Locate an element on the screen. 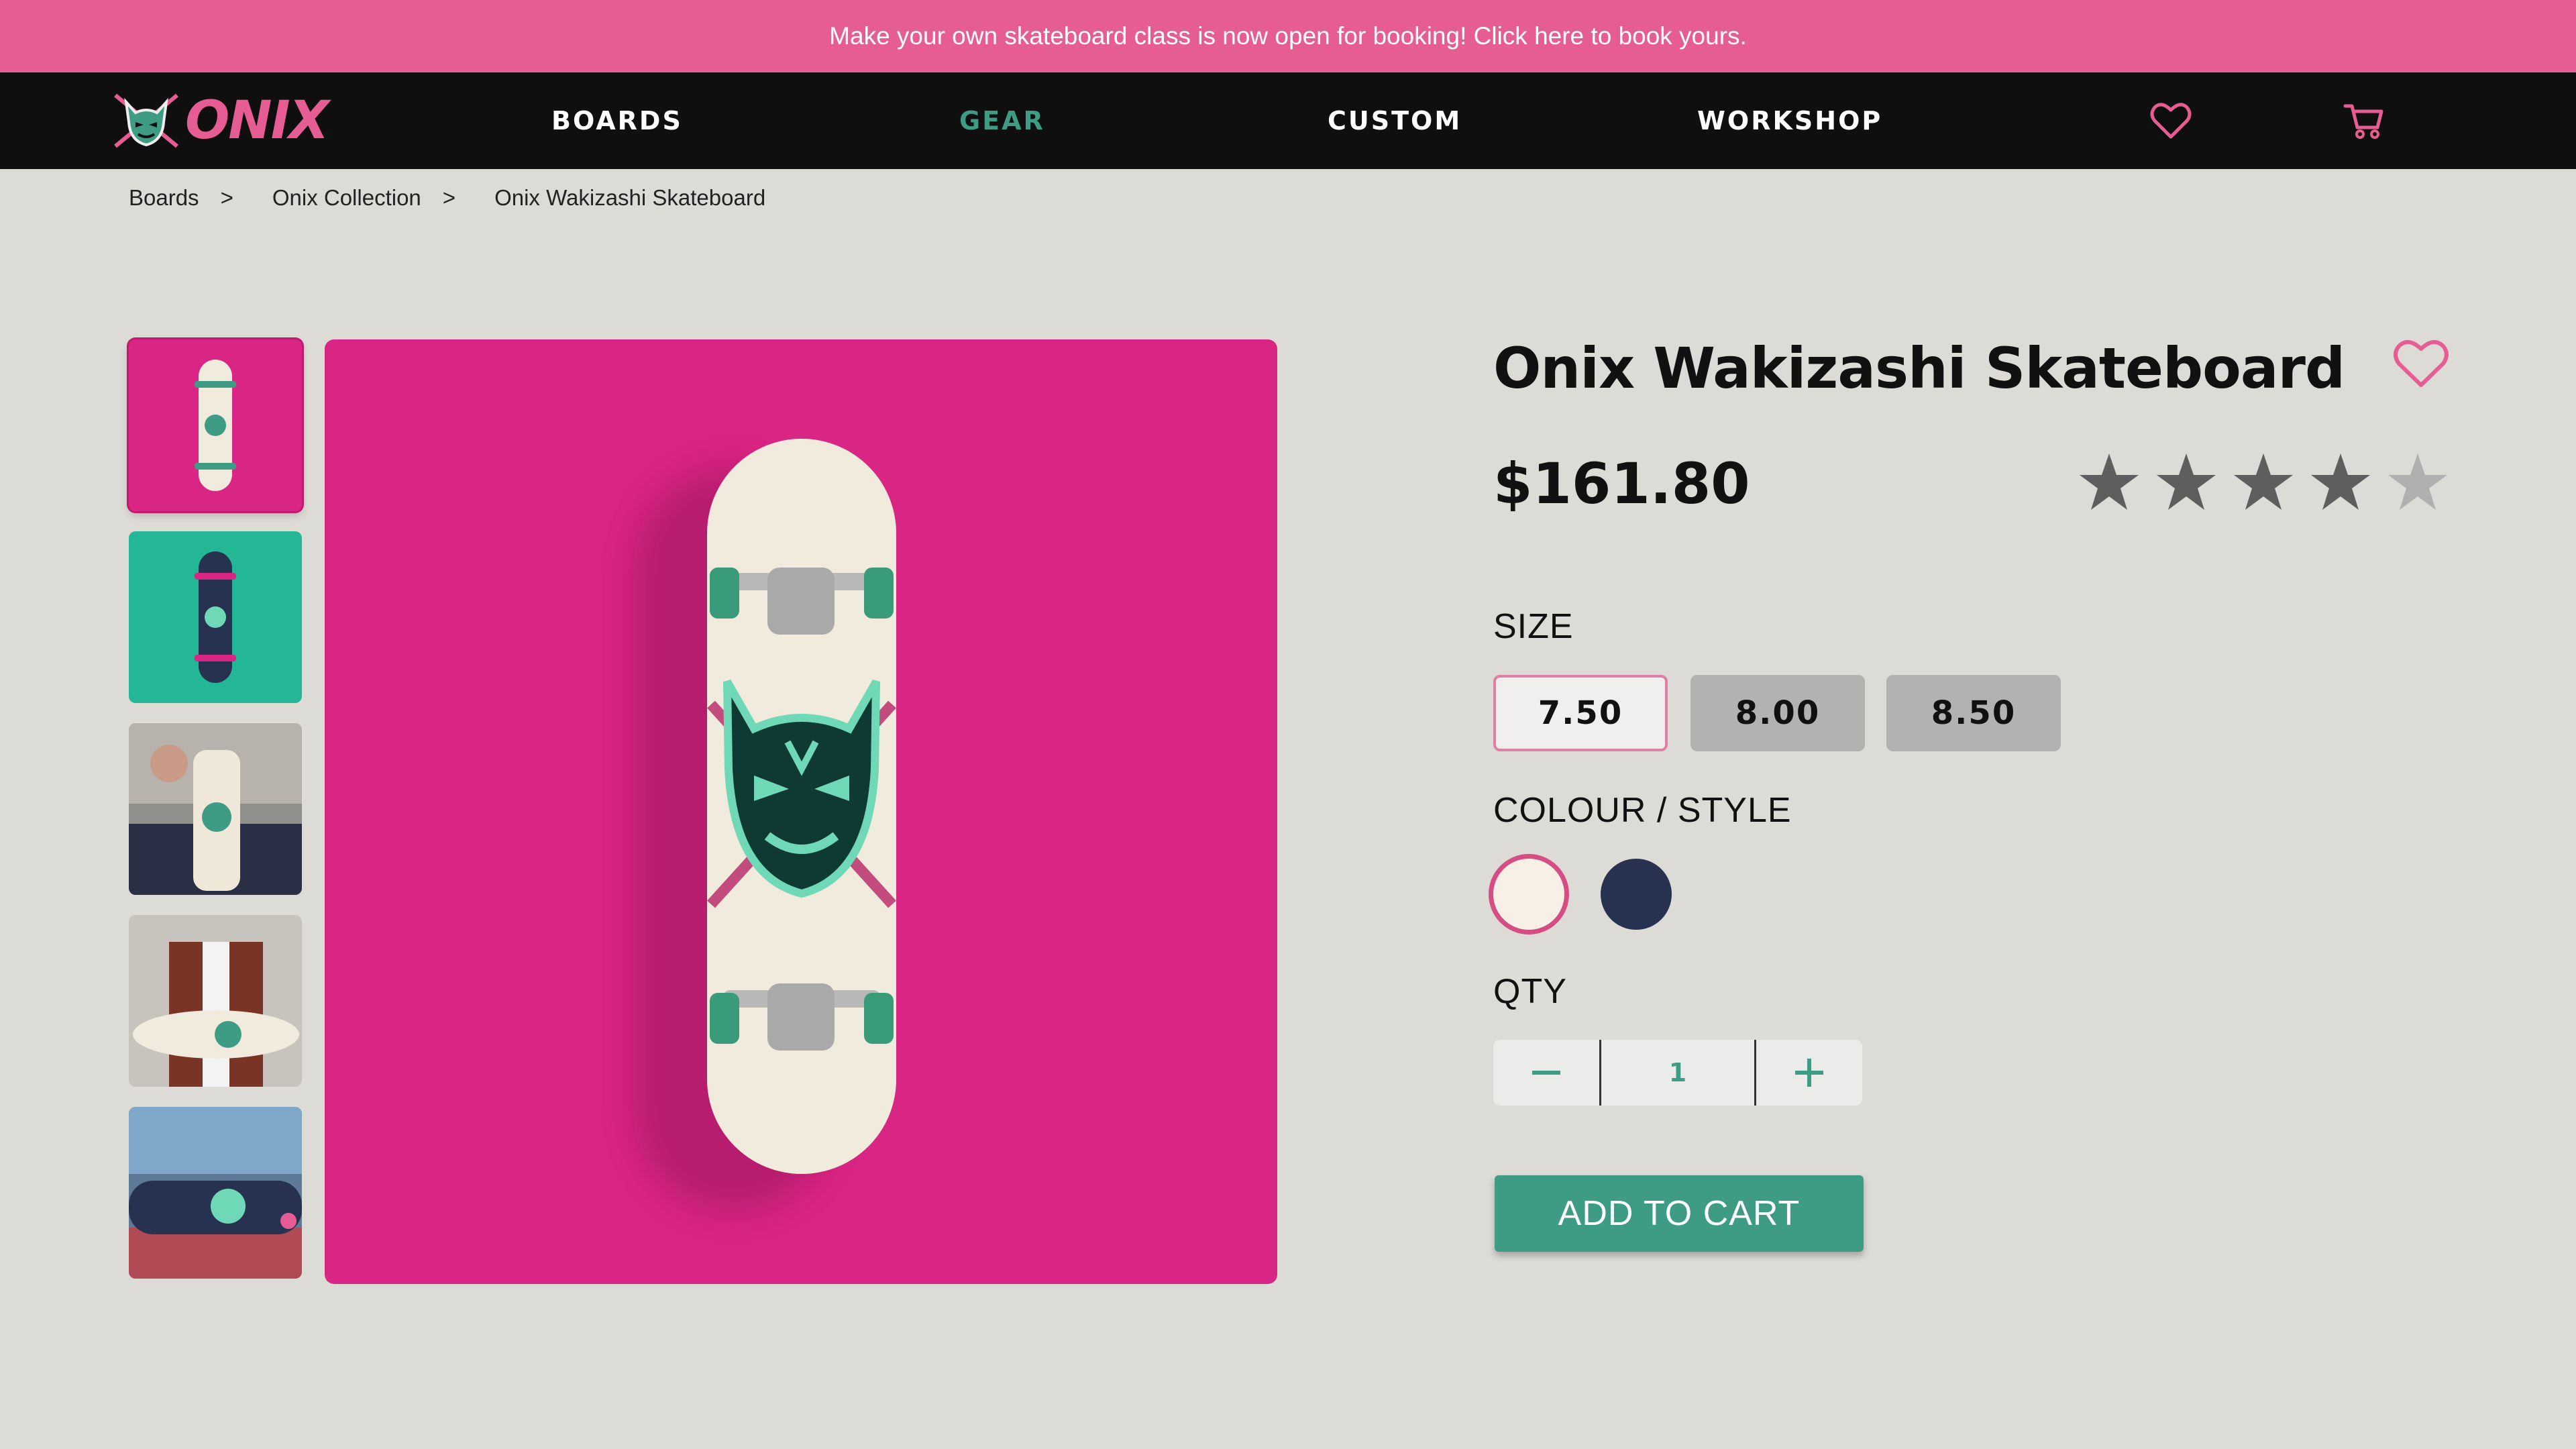  nav-workshop: WORKSHOP is located at coordinates (1789, 120).